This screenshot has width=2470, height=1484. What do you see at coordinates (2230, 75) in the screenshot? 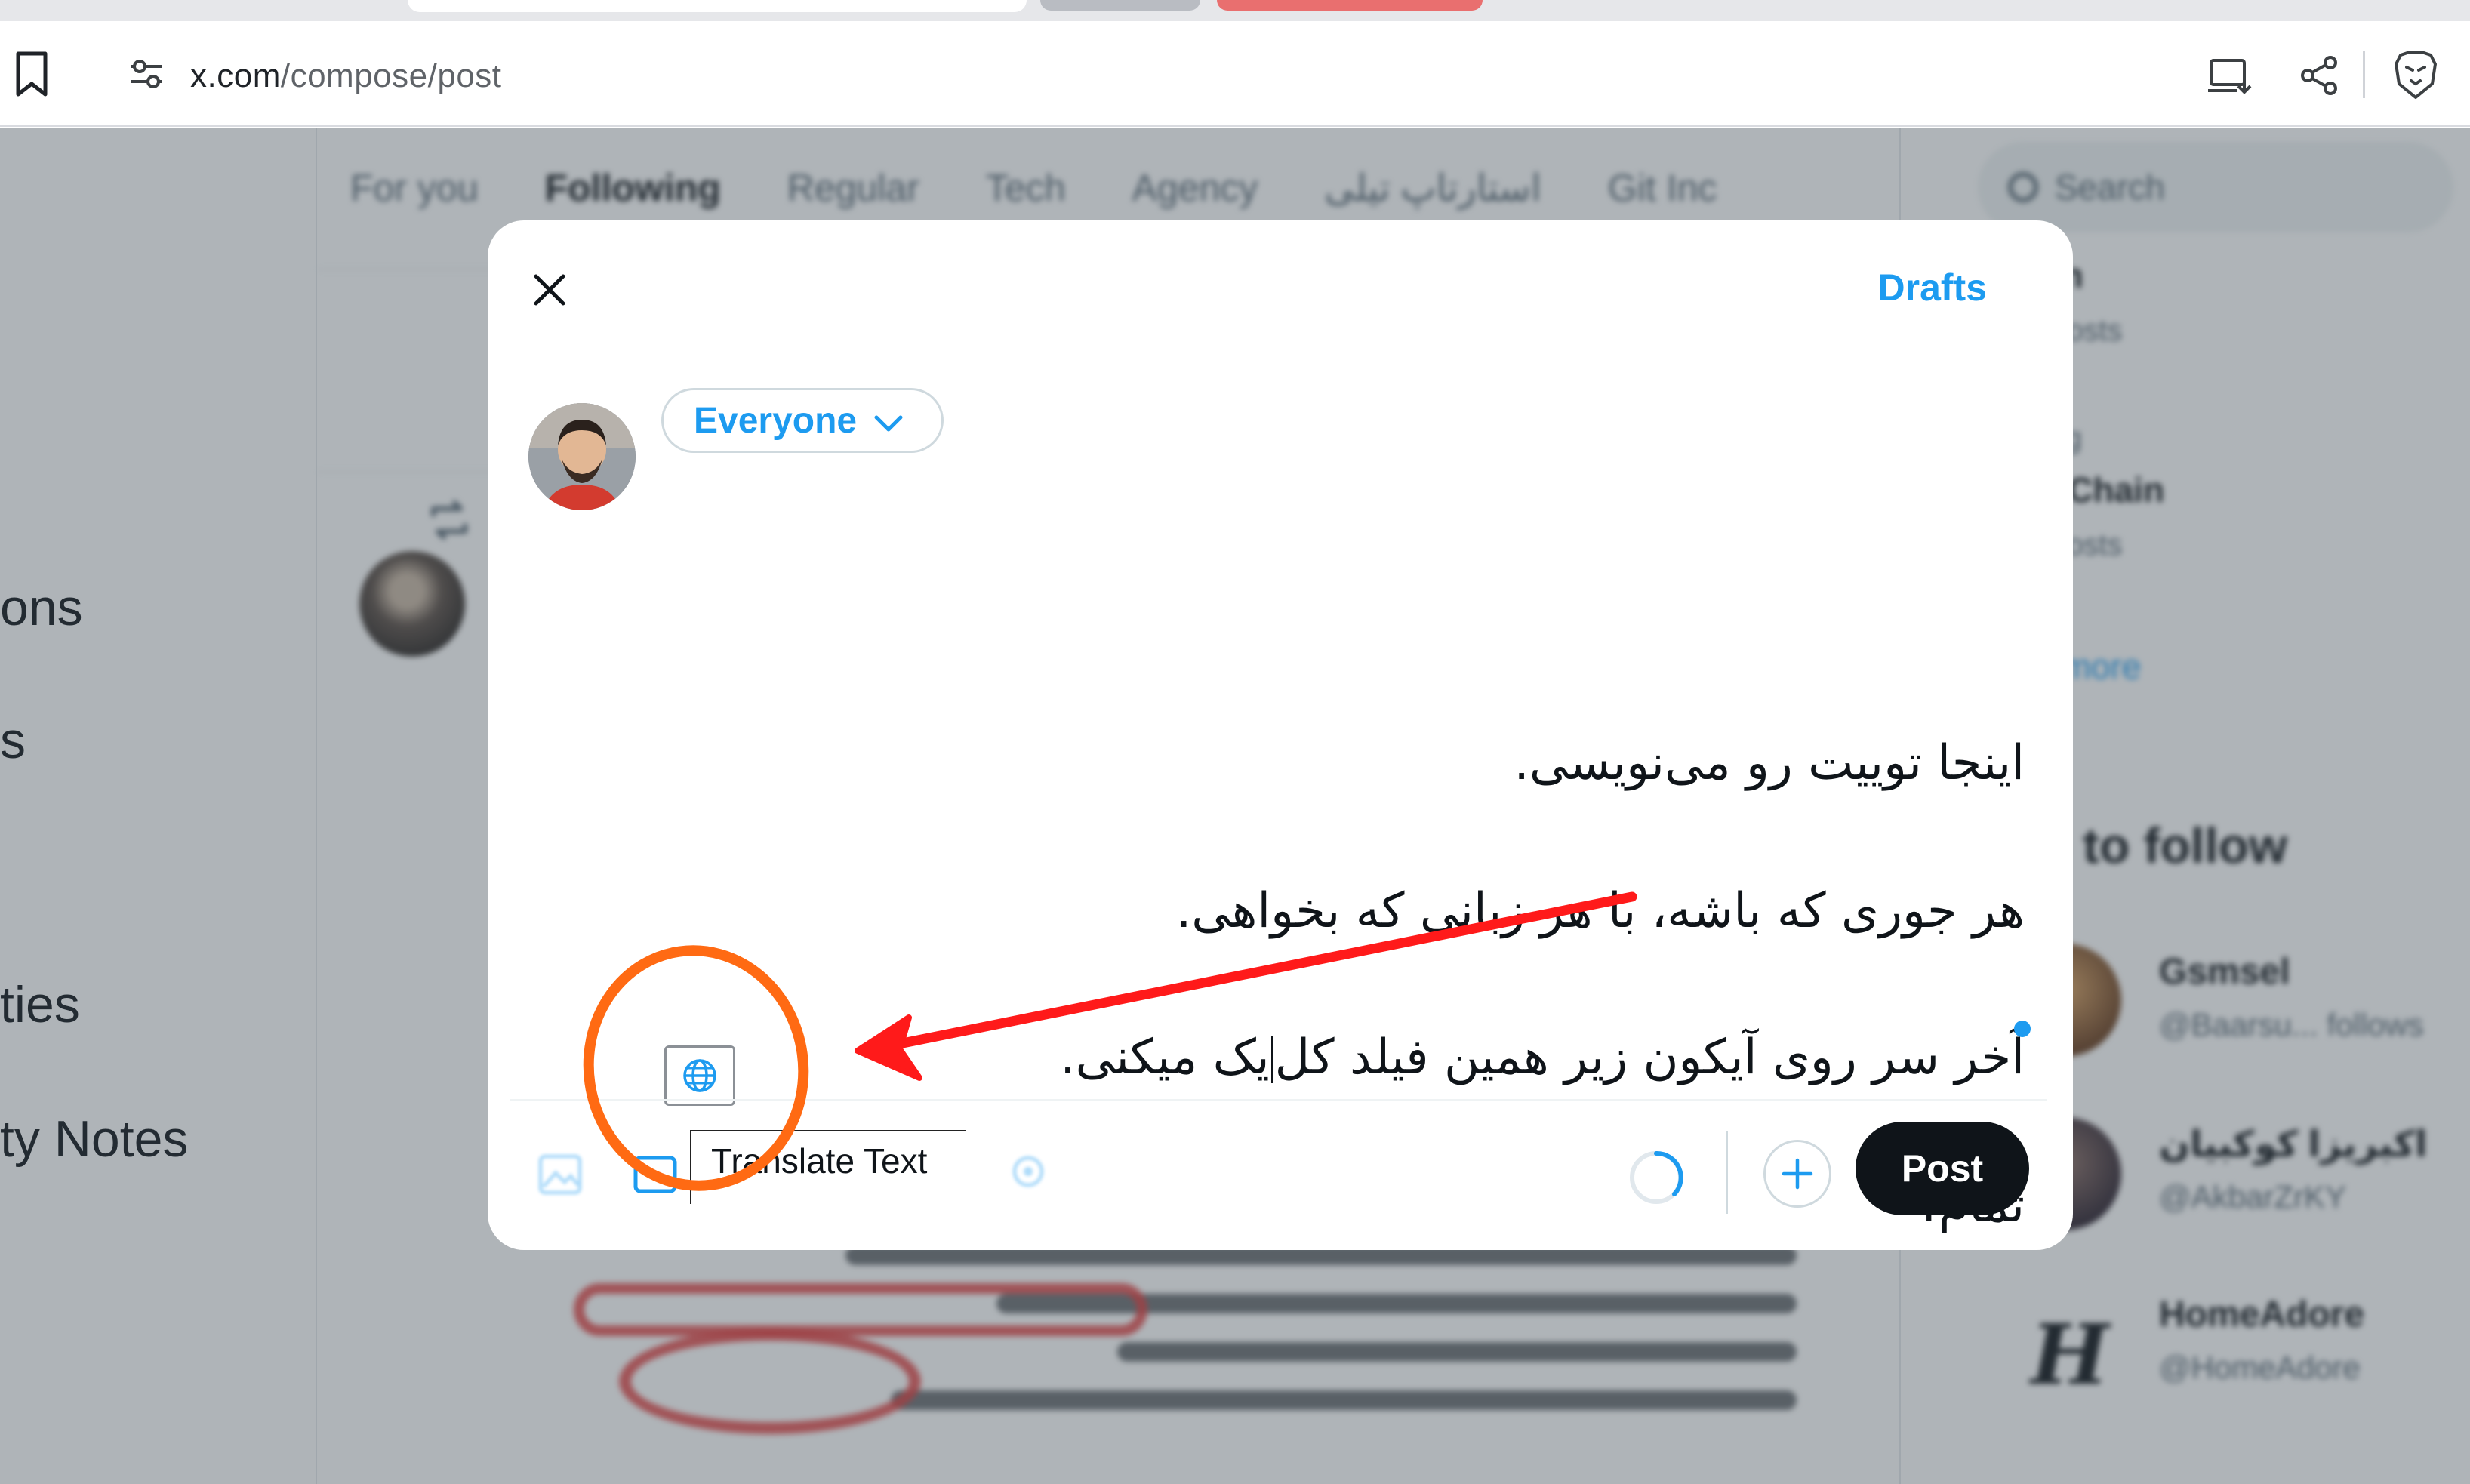
I see `install-app-icon` at bounding box center [2230, 75].